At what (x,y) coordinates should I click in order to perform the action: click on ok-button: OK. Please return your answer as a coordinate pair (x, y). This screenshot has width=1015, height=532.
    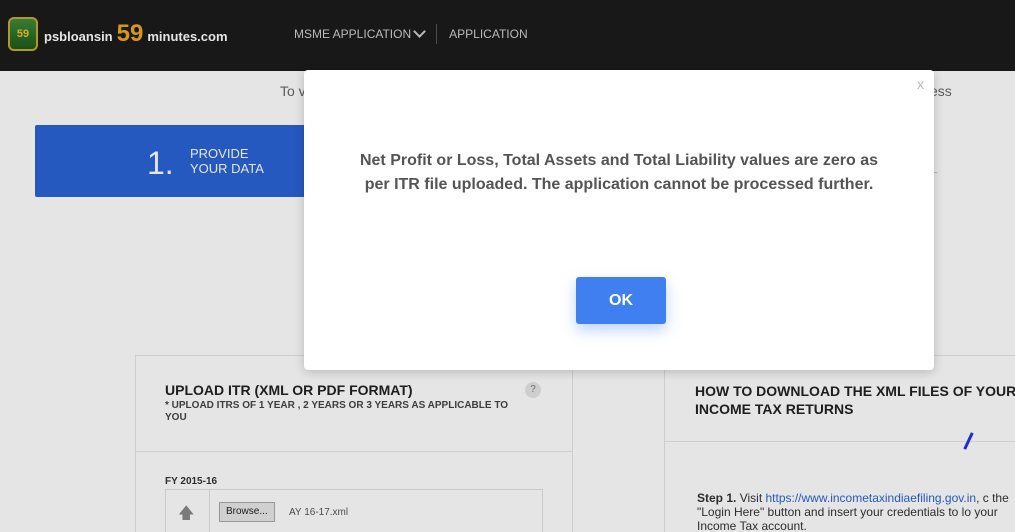
    Looking at the image, I should click on (621, 300).